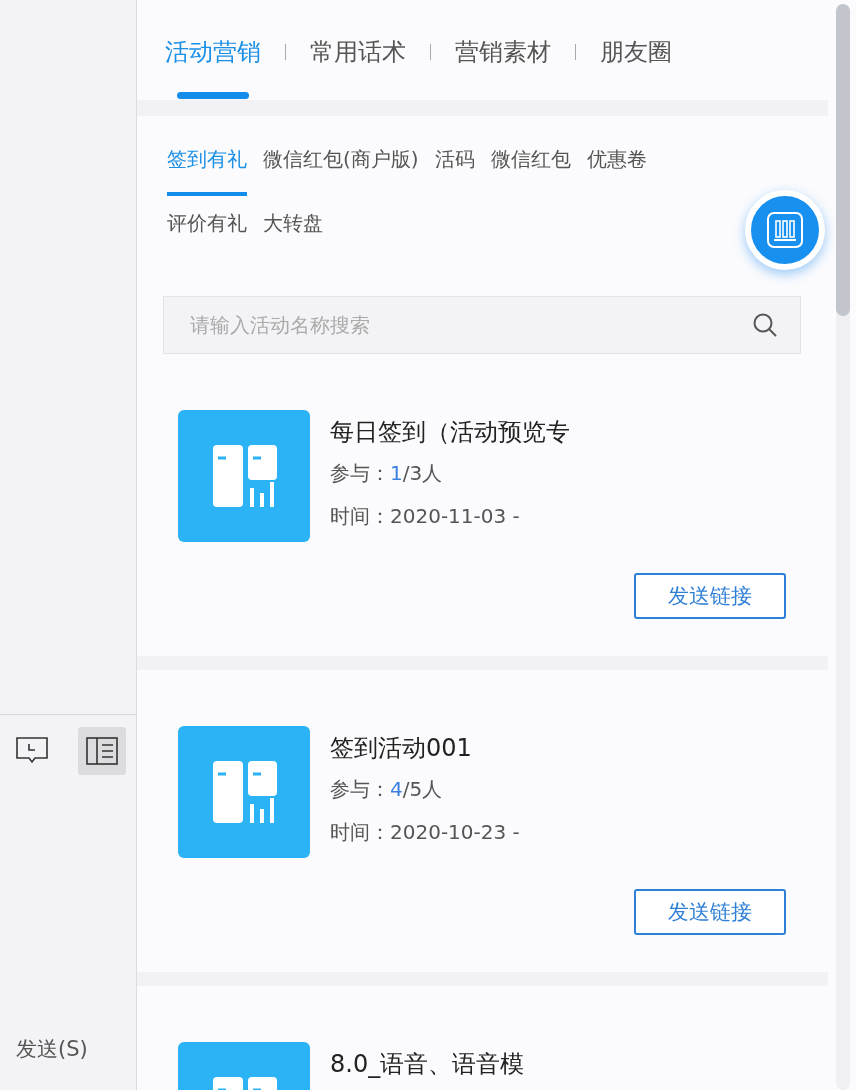 Image resolution: width=856 pixels, height=1090 pixels. Describe the element at coordinates (427, 1064) in the screenshot. I see `activity-title: 8.0_语音、语音模` at that location.